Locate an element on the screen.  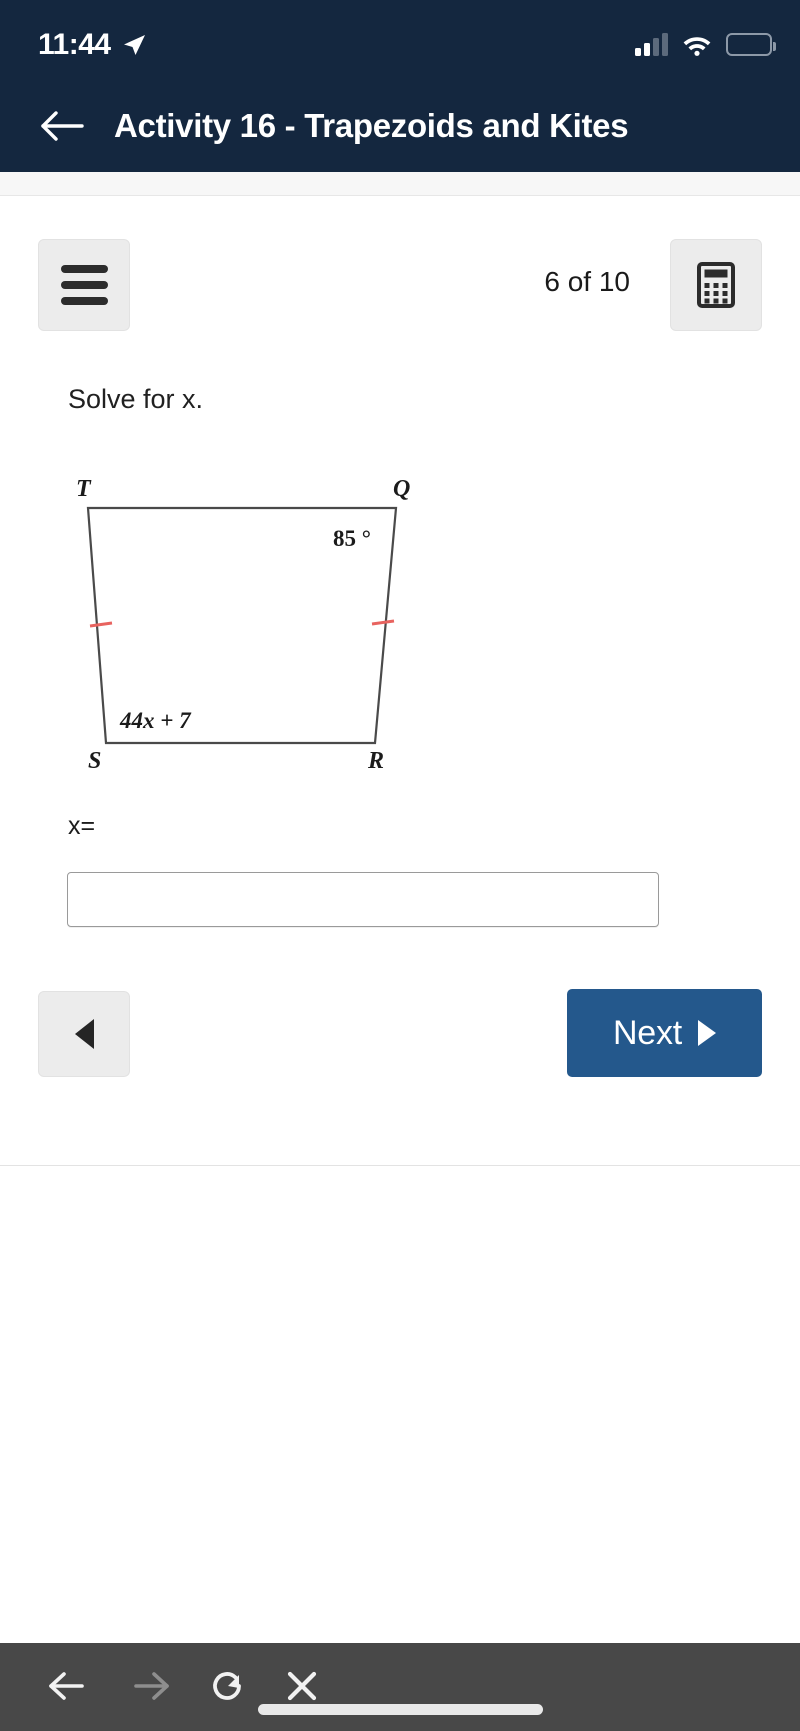
calculator-icon is located at coordinates (716, 285).